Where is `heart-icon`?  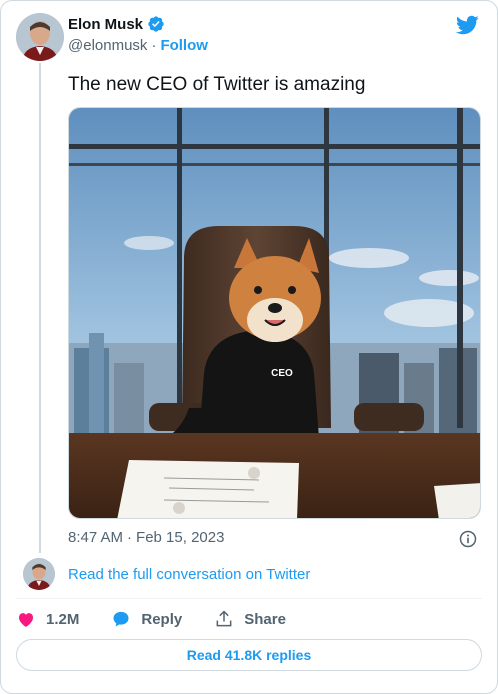
heart-icon is located at coordinates (26, 620).